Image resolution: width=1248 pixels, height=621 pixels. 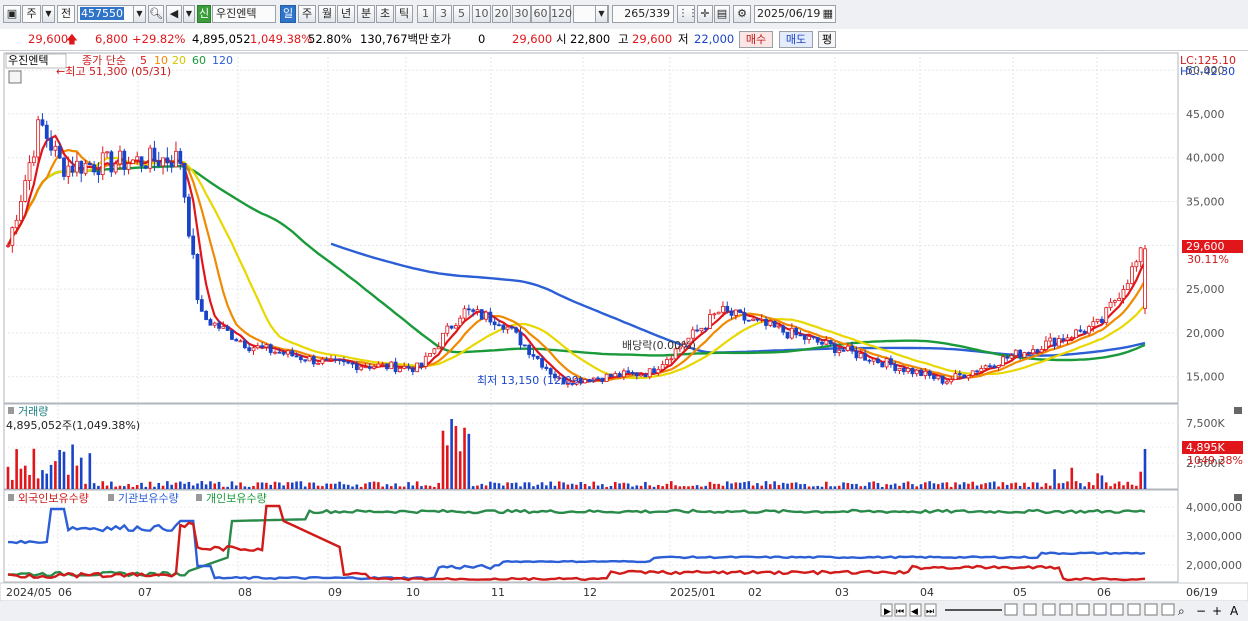 I want to click on holding-panel-icon, so click(x=11, y=497).